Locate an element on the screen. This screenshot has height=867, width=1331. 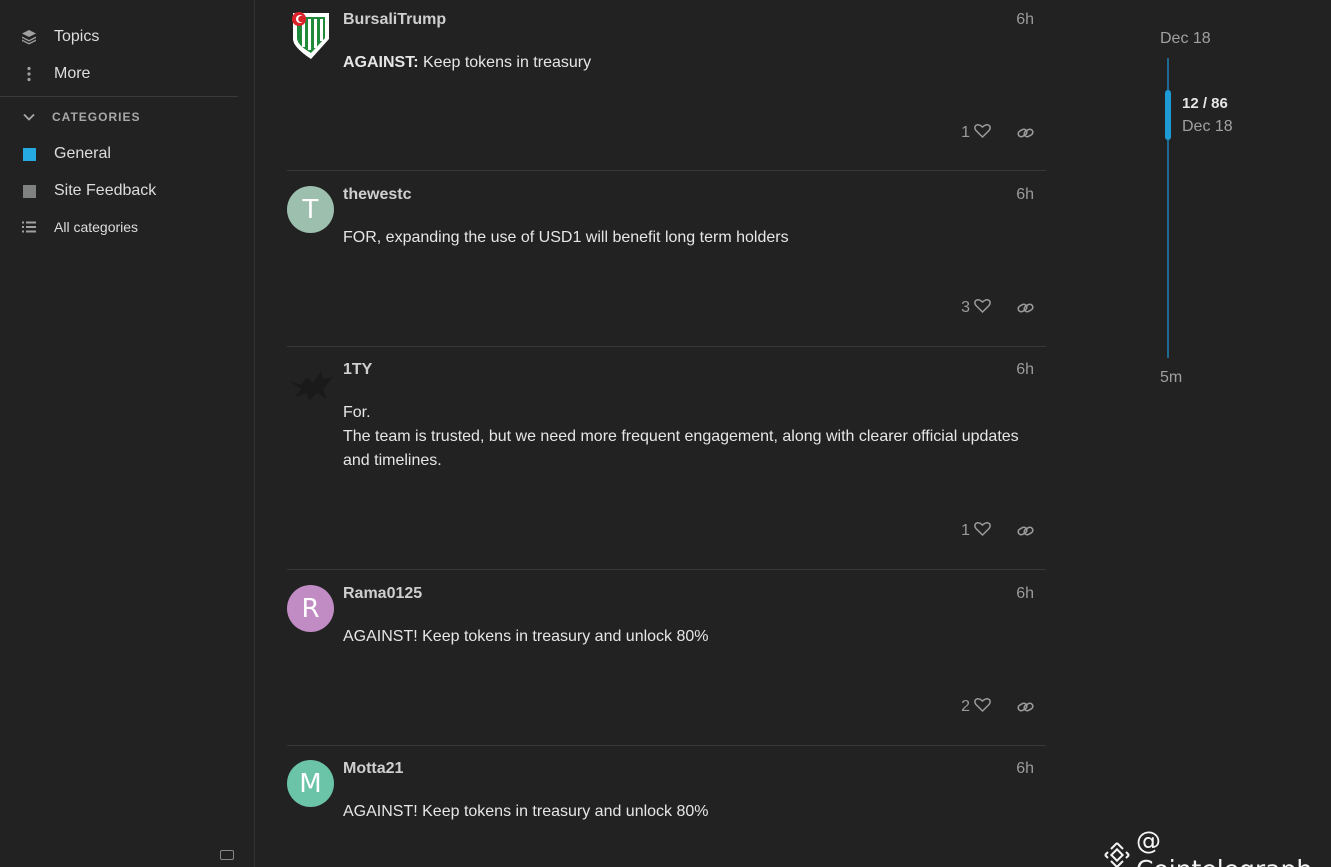
post-username: Motta21 is located at coordinates (373, 769).